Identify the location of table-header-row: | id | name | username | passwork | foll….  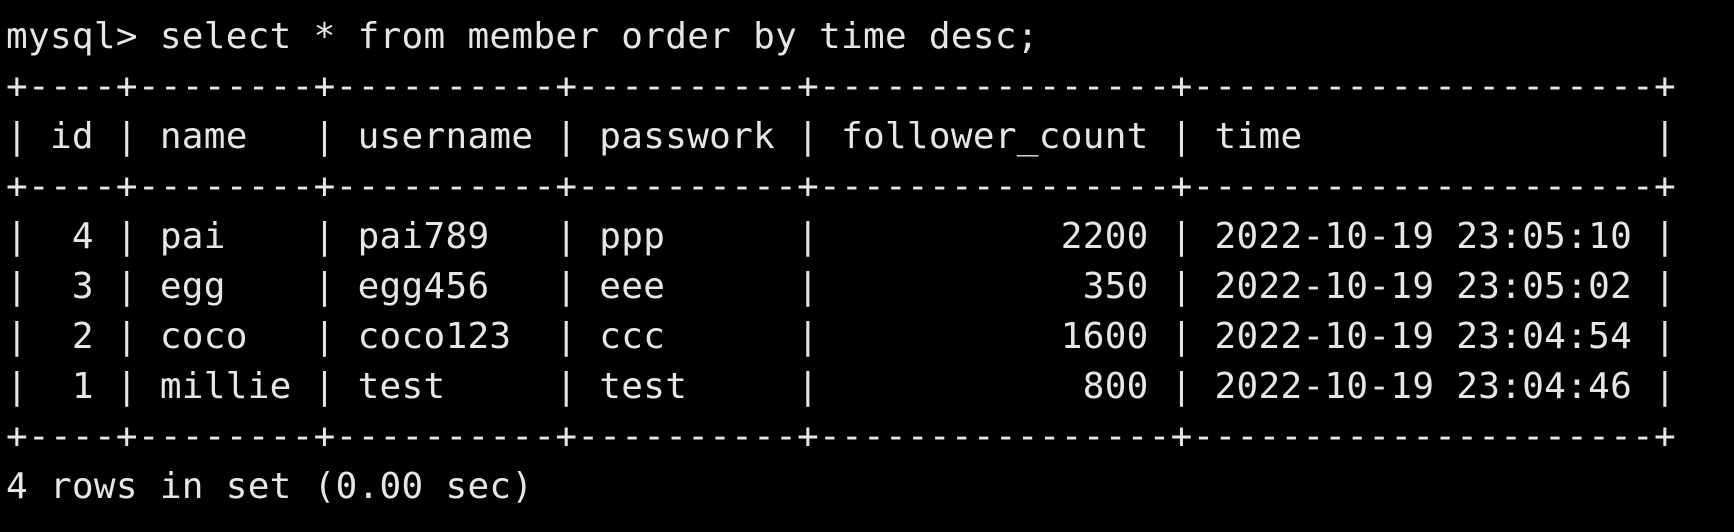
(841, 136).